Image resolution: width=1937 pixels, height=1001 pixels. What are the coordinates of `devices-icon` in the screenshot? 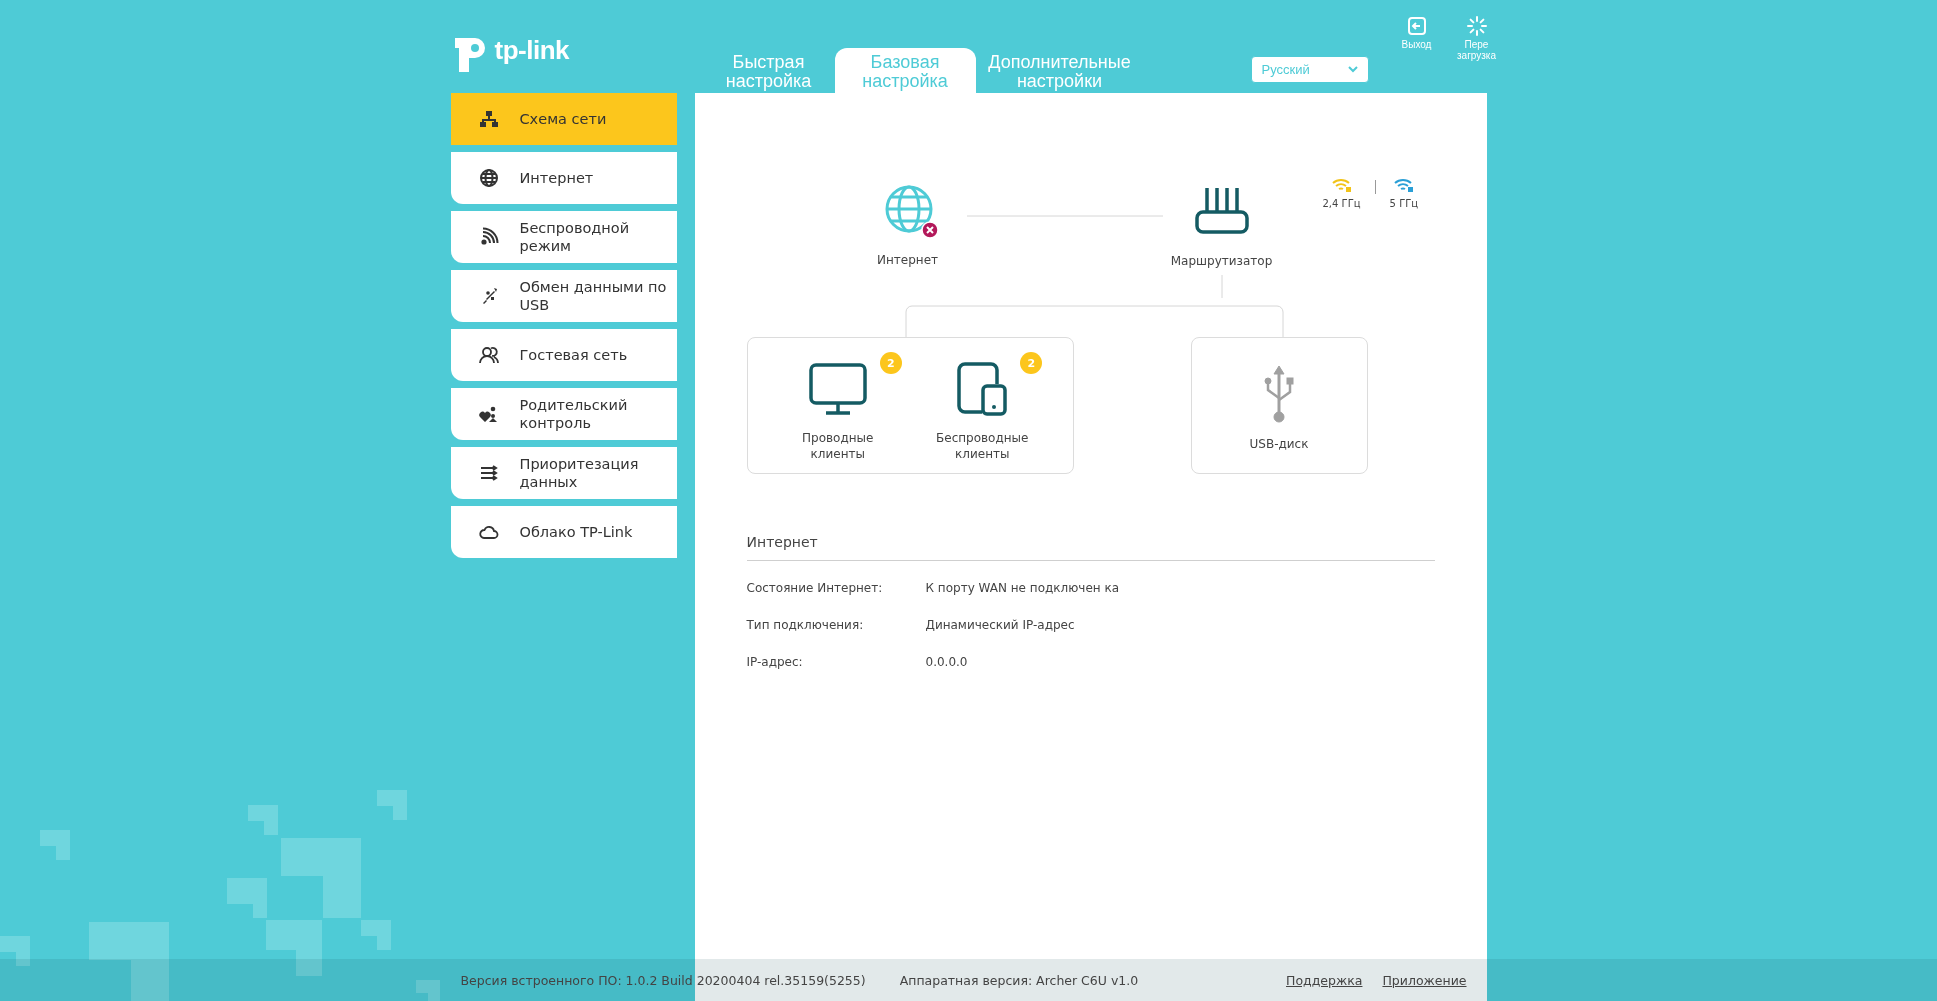 It's located at (982, 389).